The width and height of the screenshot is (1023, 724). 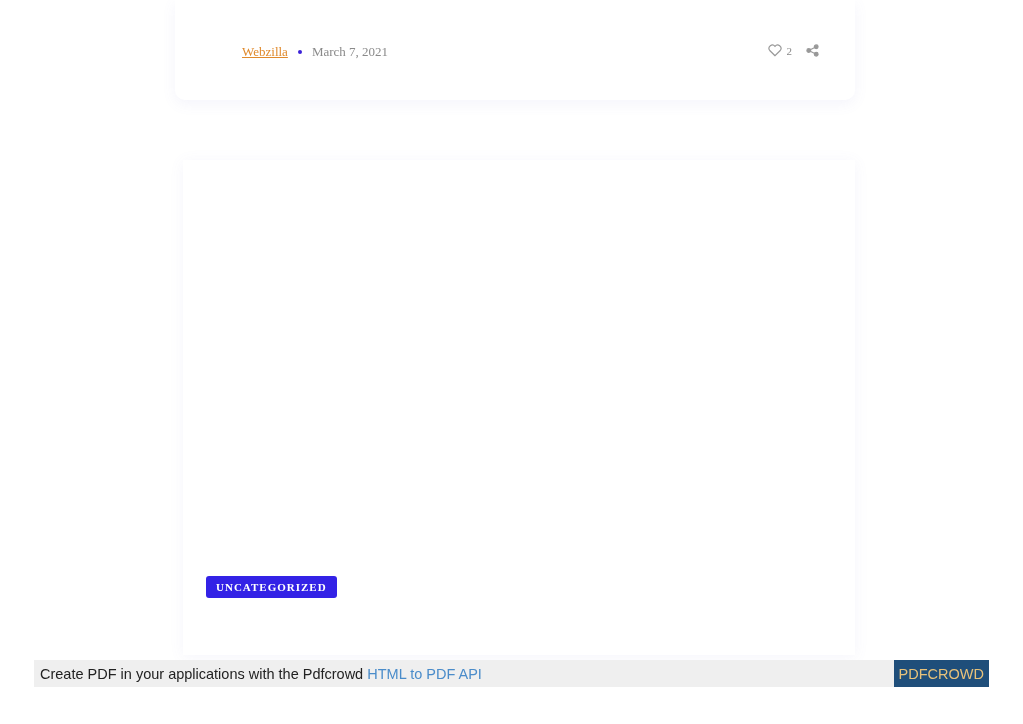 I want to click on author-link: Webzilla, so click(x=265, y=52).